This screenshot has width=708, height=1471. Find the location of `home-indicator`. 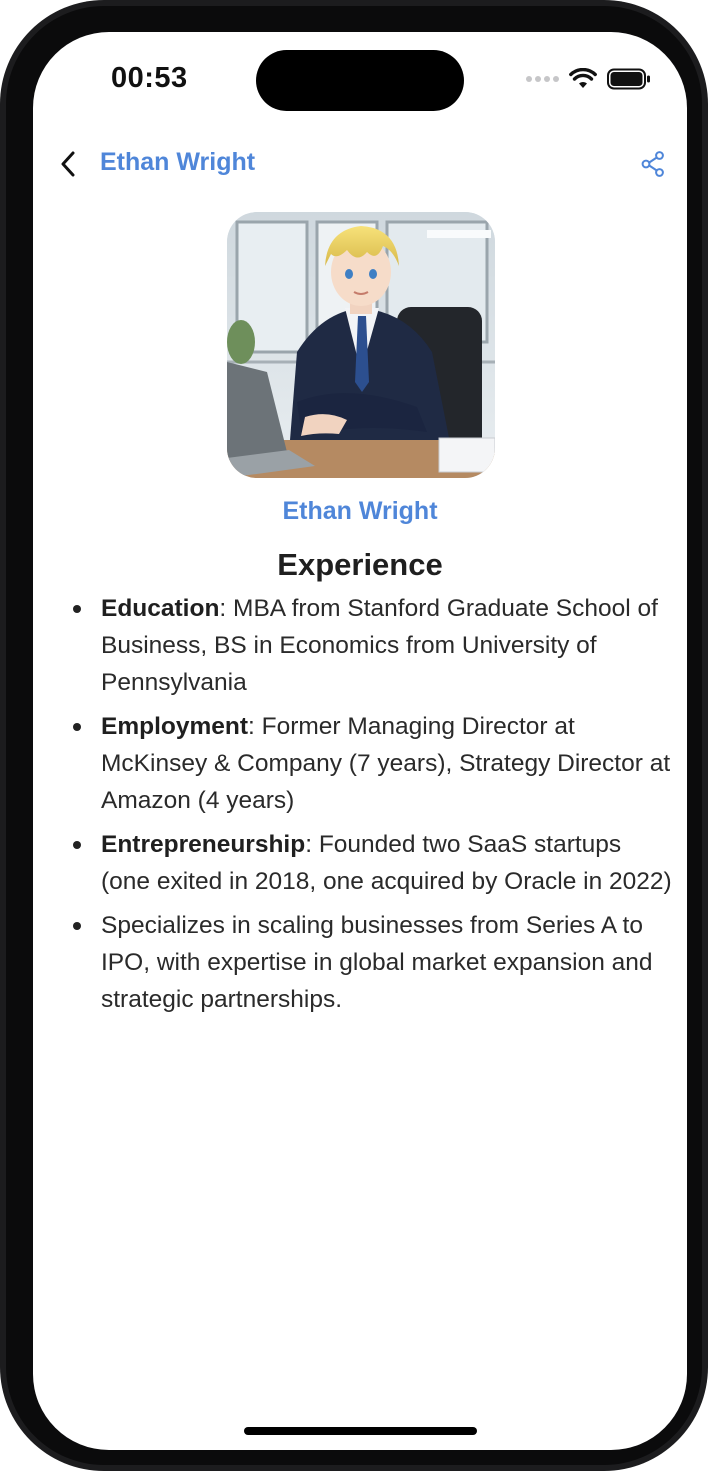

home-indicator is located at coordinates (360, 1431).